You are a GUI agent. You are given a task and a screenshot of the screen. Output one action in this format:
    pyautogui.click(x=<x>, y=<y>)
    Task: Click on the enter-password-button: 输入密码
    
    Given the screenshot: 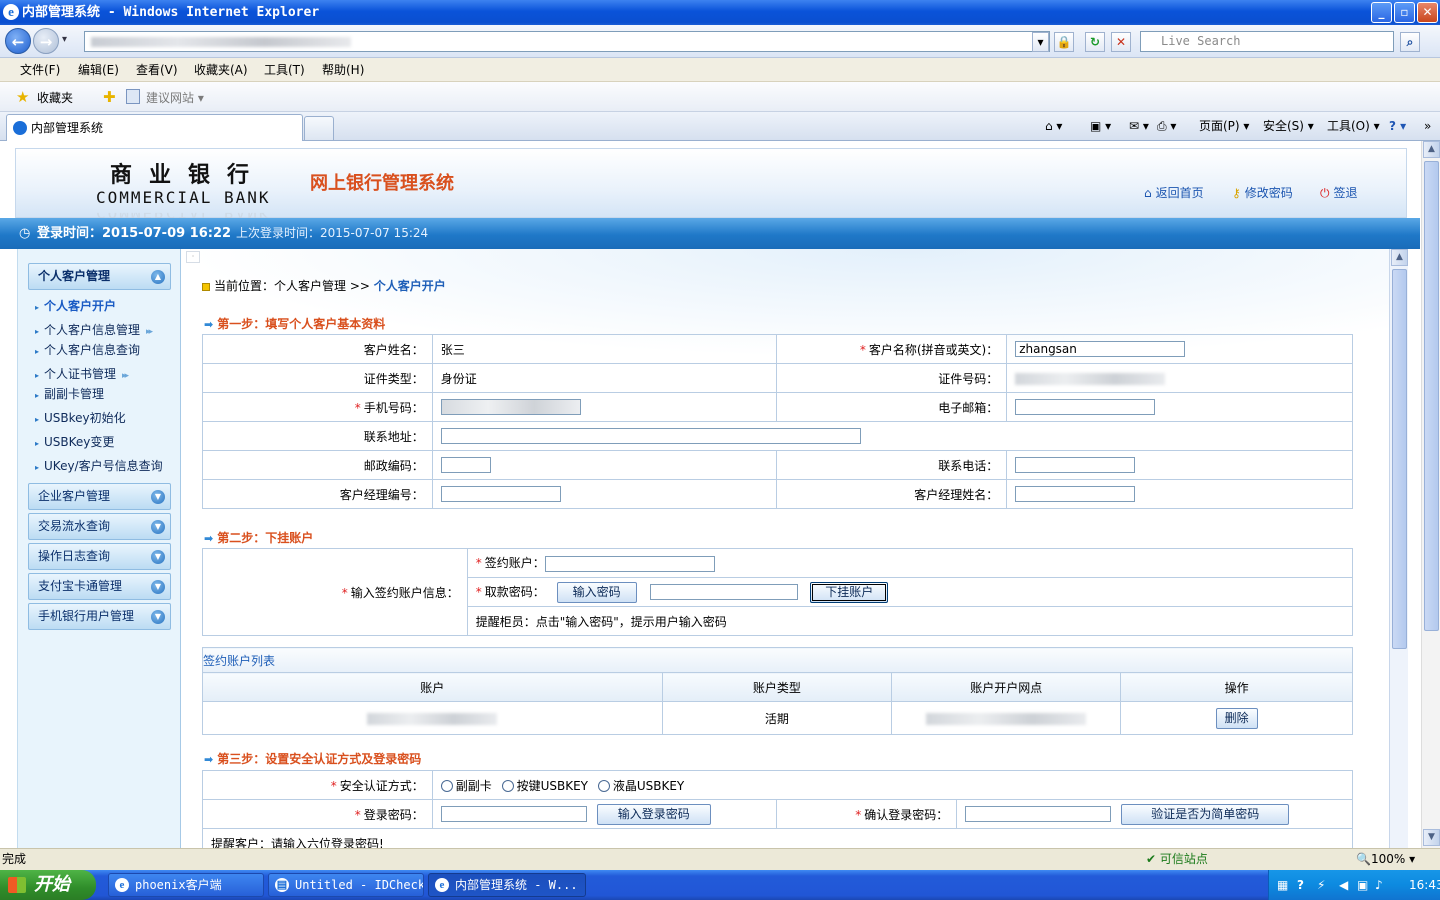 What is the action you would take?
    pyautogui.click(x=596, y=592)
    